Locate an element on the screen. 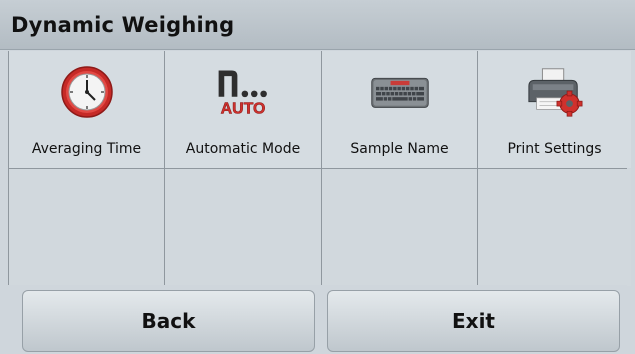 Image resolution: width=635 pixels, height=354 pixels. title-bar: Dynamic Weighing is located at coordinates (317, 25).